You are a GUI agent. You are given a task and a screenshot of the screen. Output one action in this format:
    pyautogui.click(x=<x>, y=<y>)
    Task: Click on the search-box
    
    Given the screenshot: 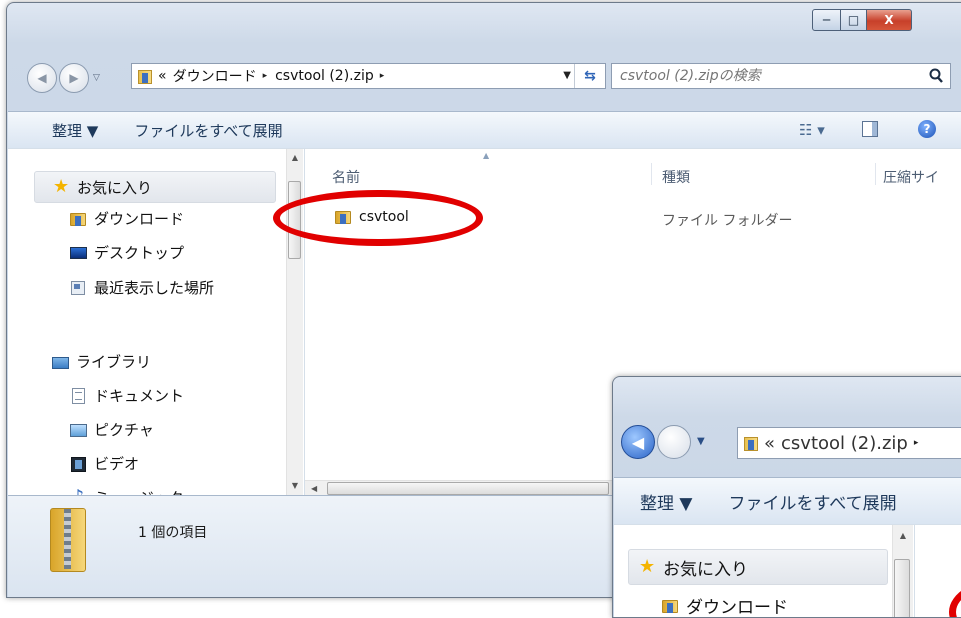 What is the action you would take?
    pyautogui.click(x=781, y=76)
    